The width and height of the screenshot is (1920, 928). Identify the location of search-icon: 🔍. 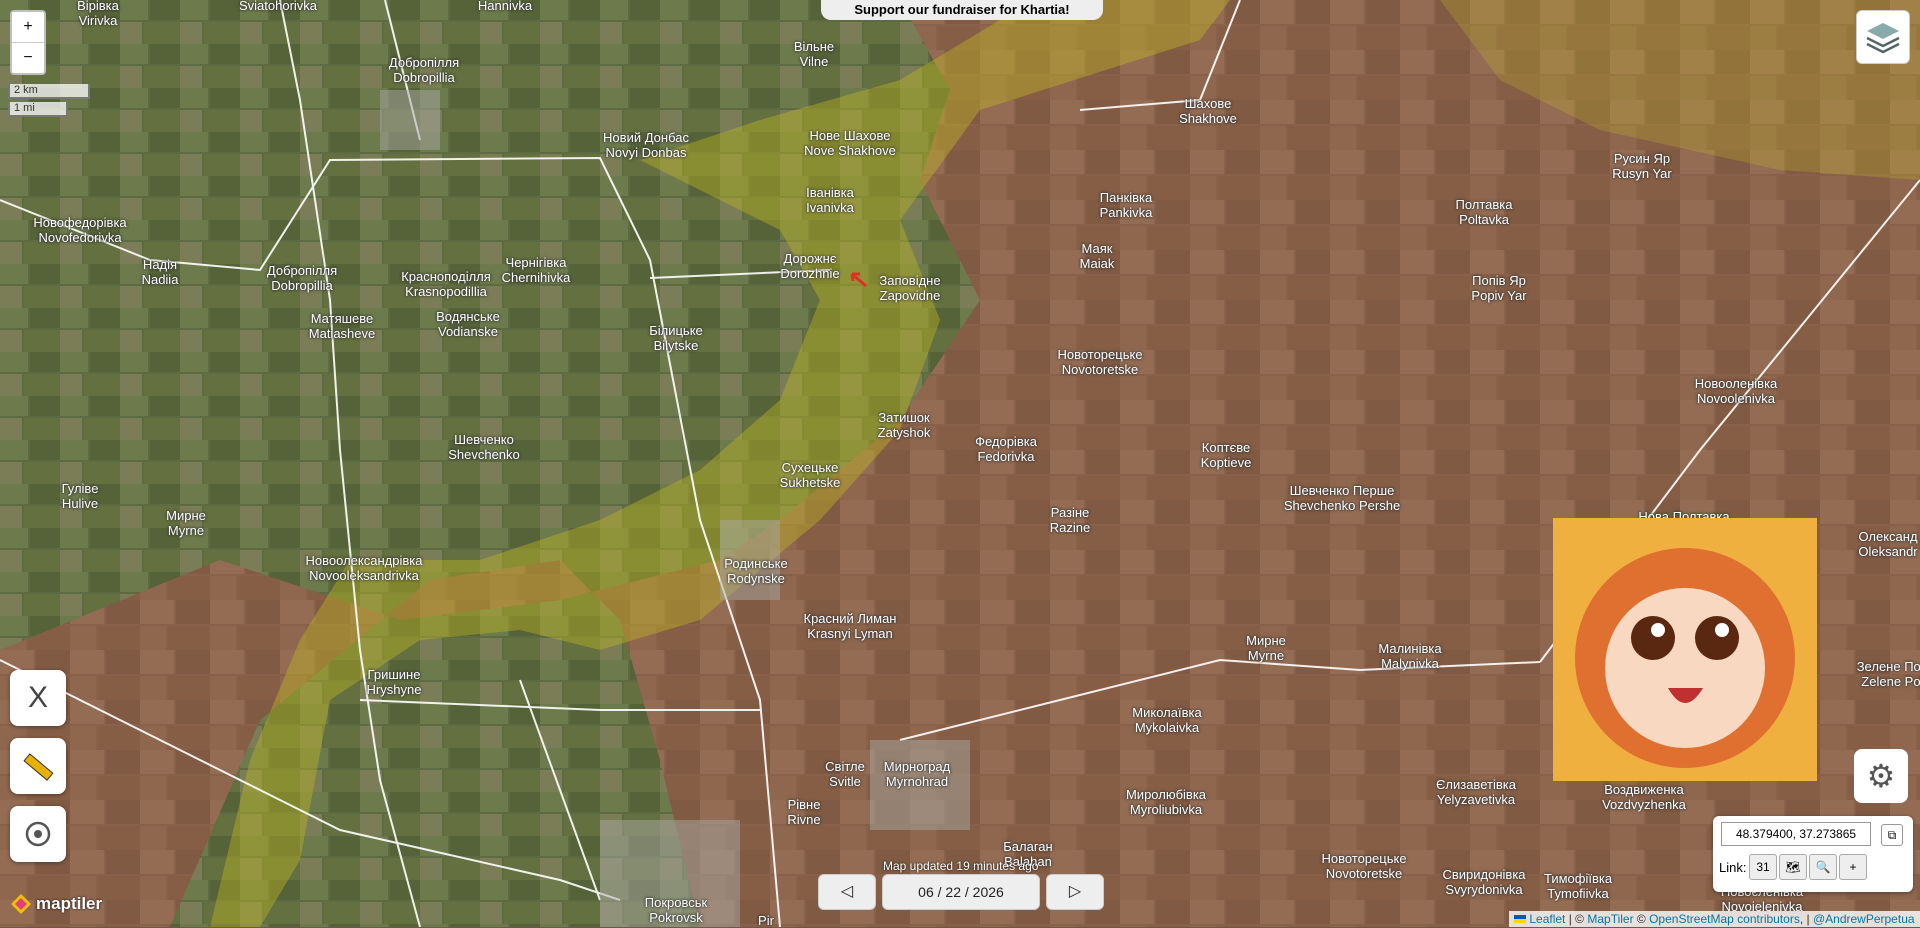
(1823, 867).